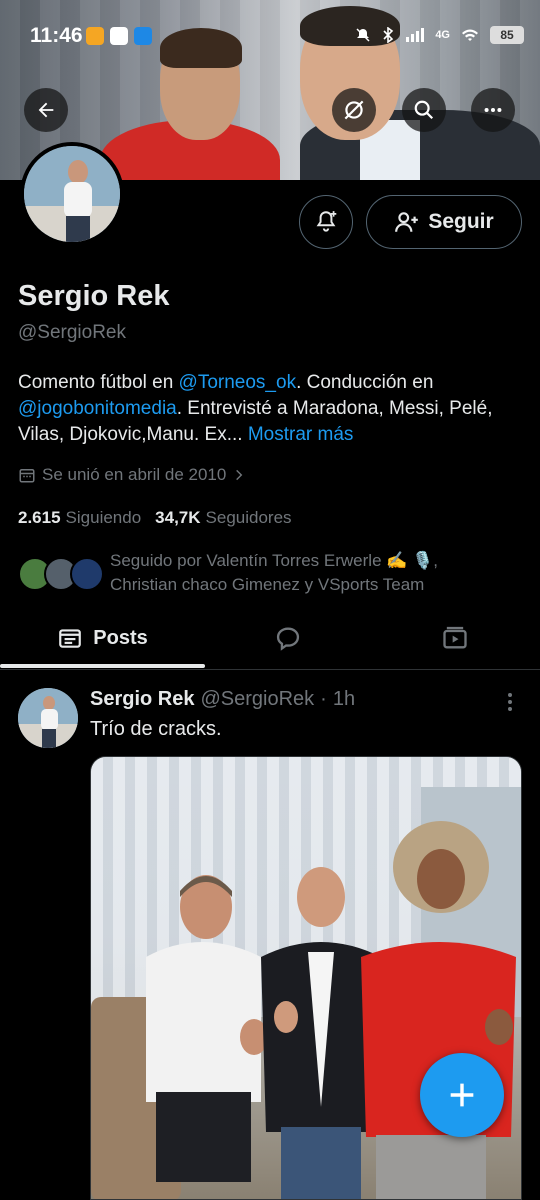 This screenshot has height=1200, width=540. I want to click on show-more-link: Mostrar más, so click(298, 434).